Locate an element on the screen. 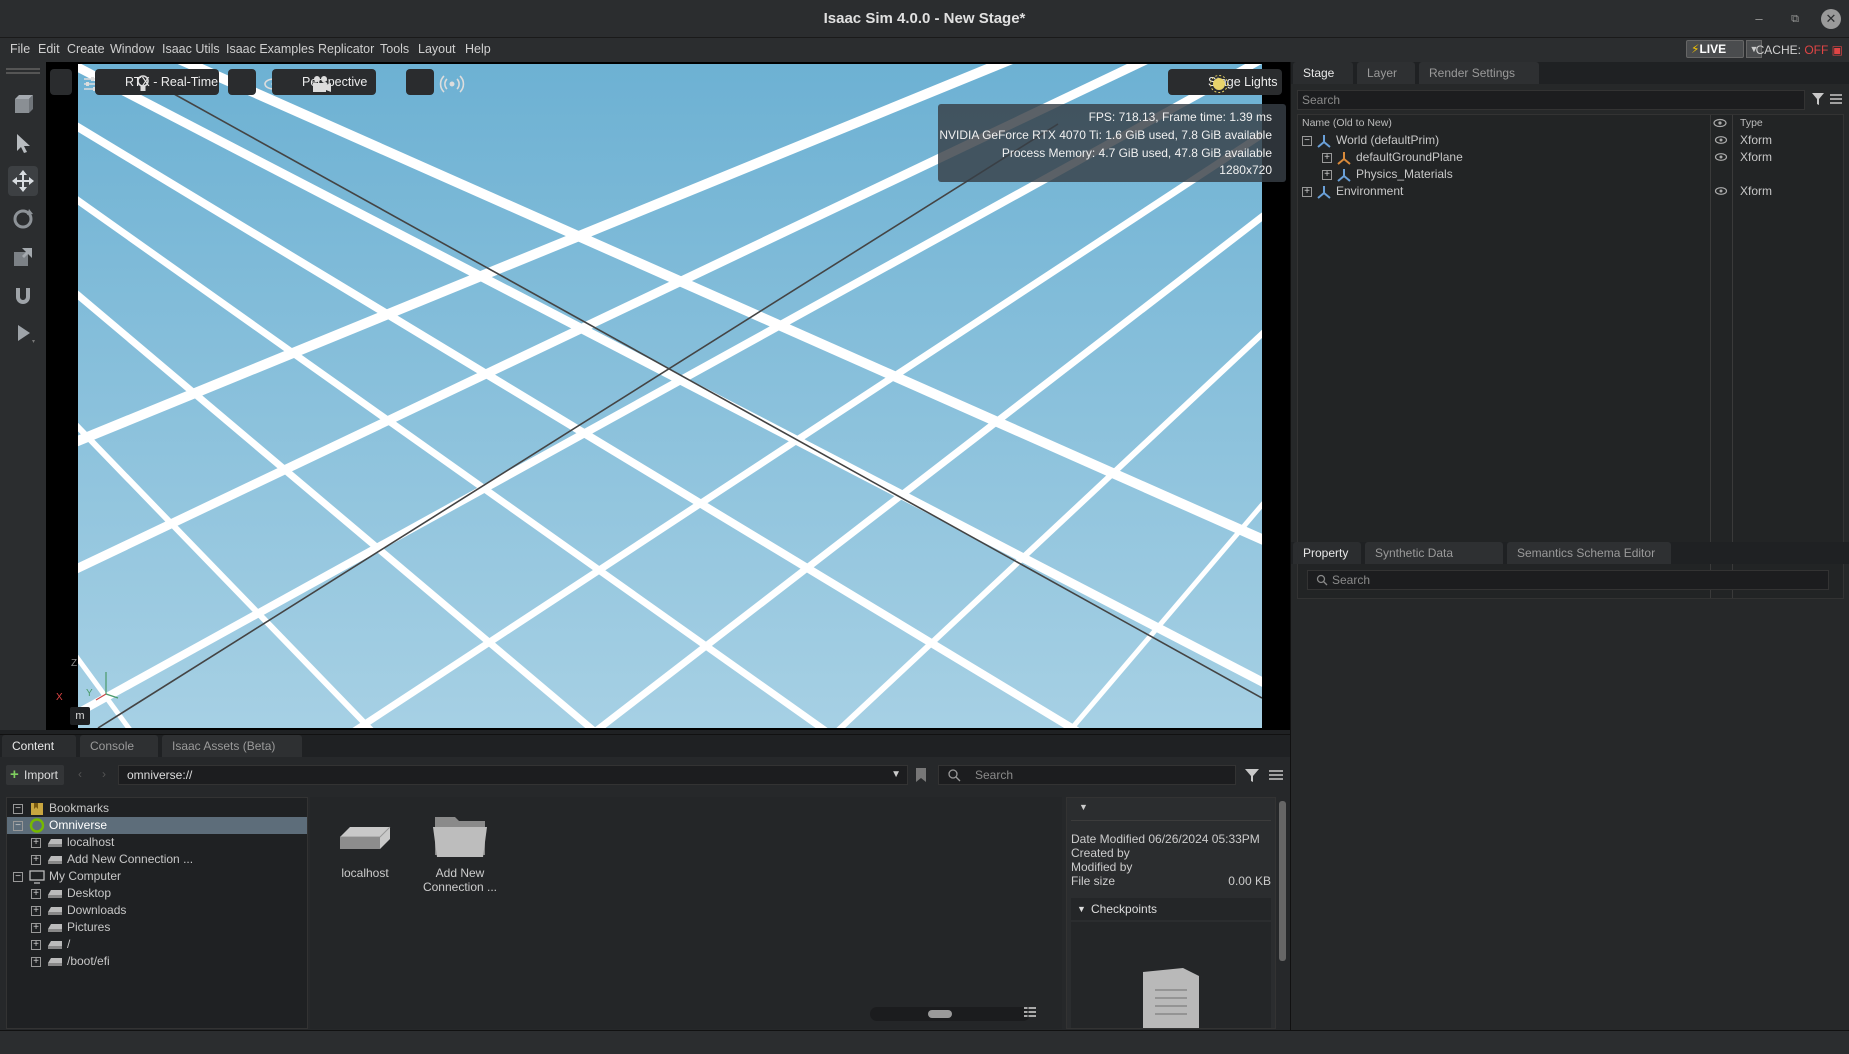 This screenshot has width=1849, height=1054. menu-create: Create is located at coordinates (86, 49).